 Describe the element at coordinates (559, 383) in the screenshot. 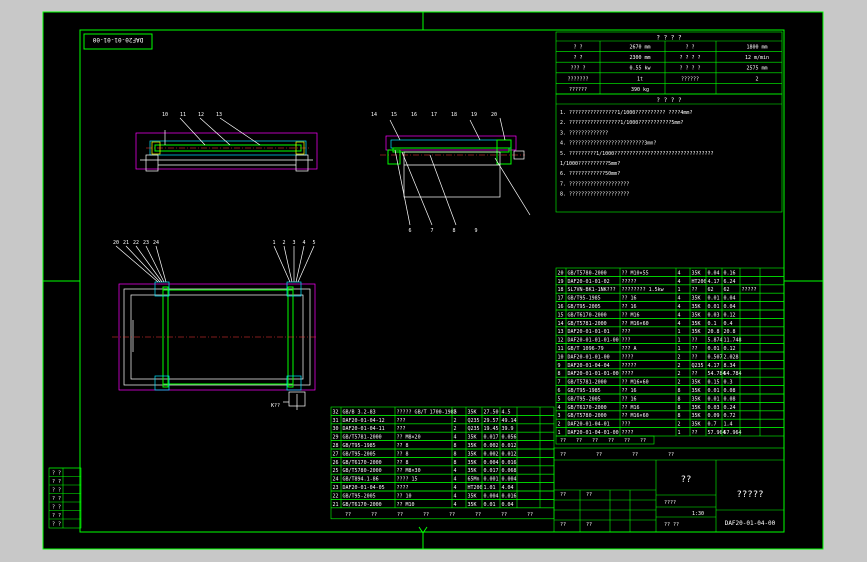

I see `bom-right-cell: 7` at that location.